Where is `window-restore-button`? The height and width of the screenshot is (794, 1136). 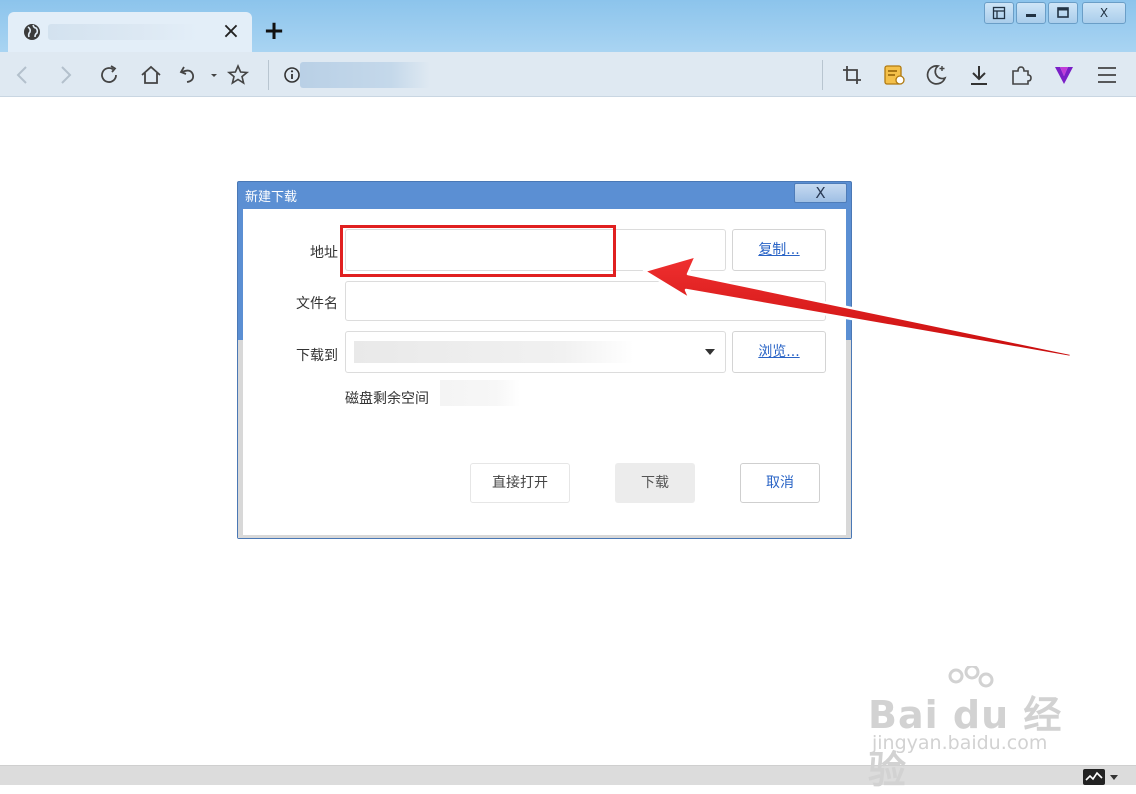
window-restore-button is located at coordinates (1063, 13).